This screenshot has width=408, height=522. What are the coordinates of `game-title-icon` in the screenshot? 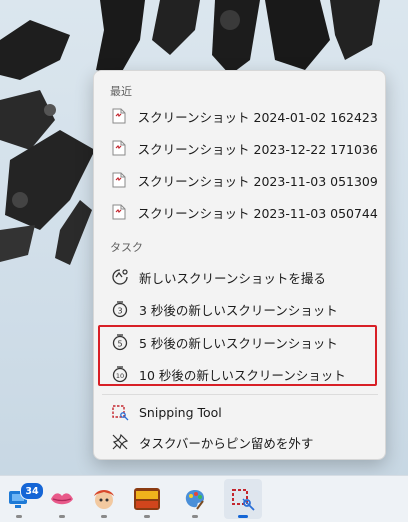 It's located at (147, 499).